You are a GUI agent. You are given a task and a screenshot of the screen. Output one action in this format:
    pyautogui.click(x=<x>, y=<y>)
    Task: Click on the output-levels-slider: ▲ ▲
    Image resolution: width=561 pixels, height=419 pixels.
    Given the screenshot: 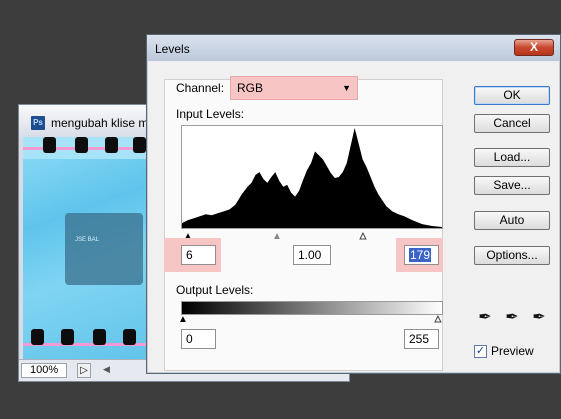 What is the action you would take?
    pyautogui.click(x=311, y=319)
    